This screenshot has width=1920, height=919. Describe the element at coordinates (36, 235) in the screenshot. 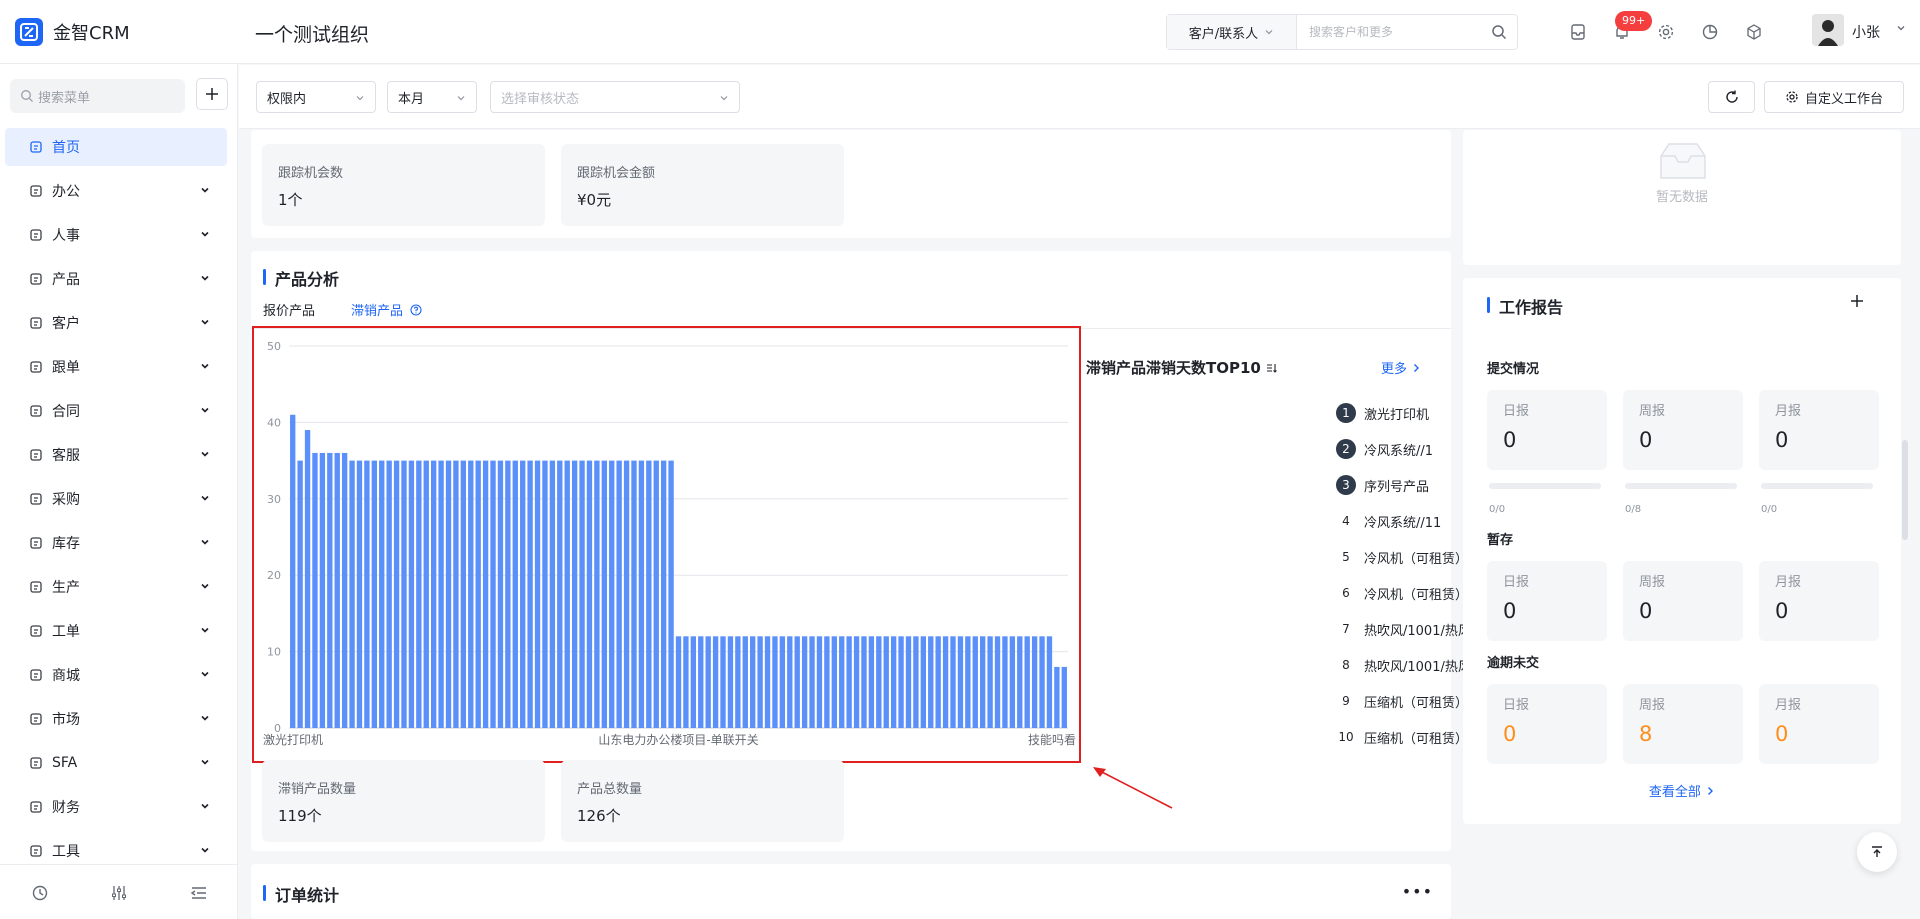

I see `people-icon` at that location.